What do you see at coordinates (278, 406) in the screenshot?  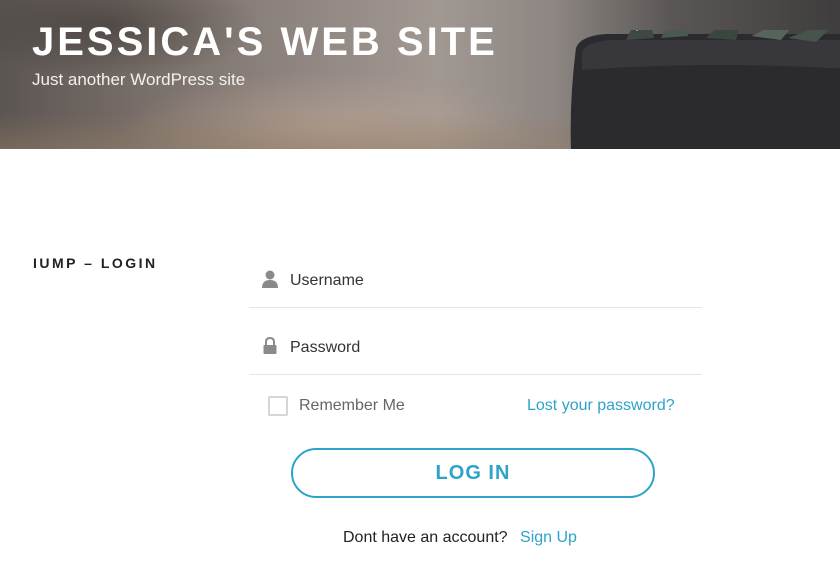 I see `remember-me-checkbox` at bounding box center [278, 406].